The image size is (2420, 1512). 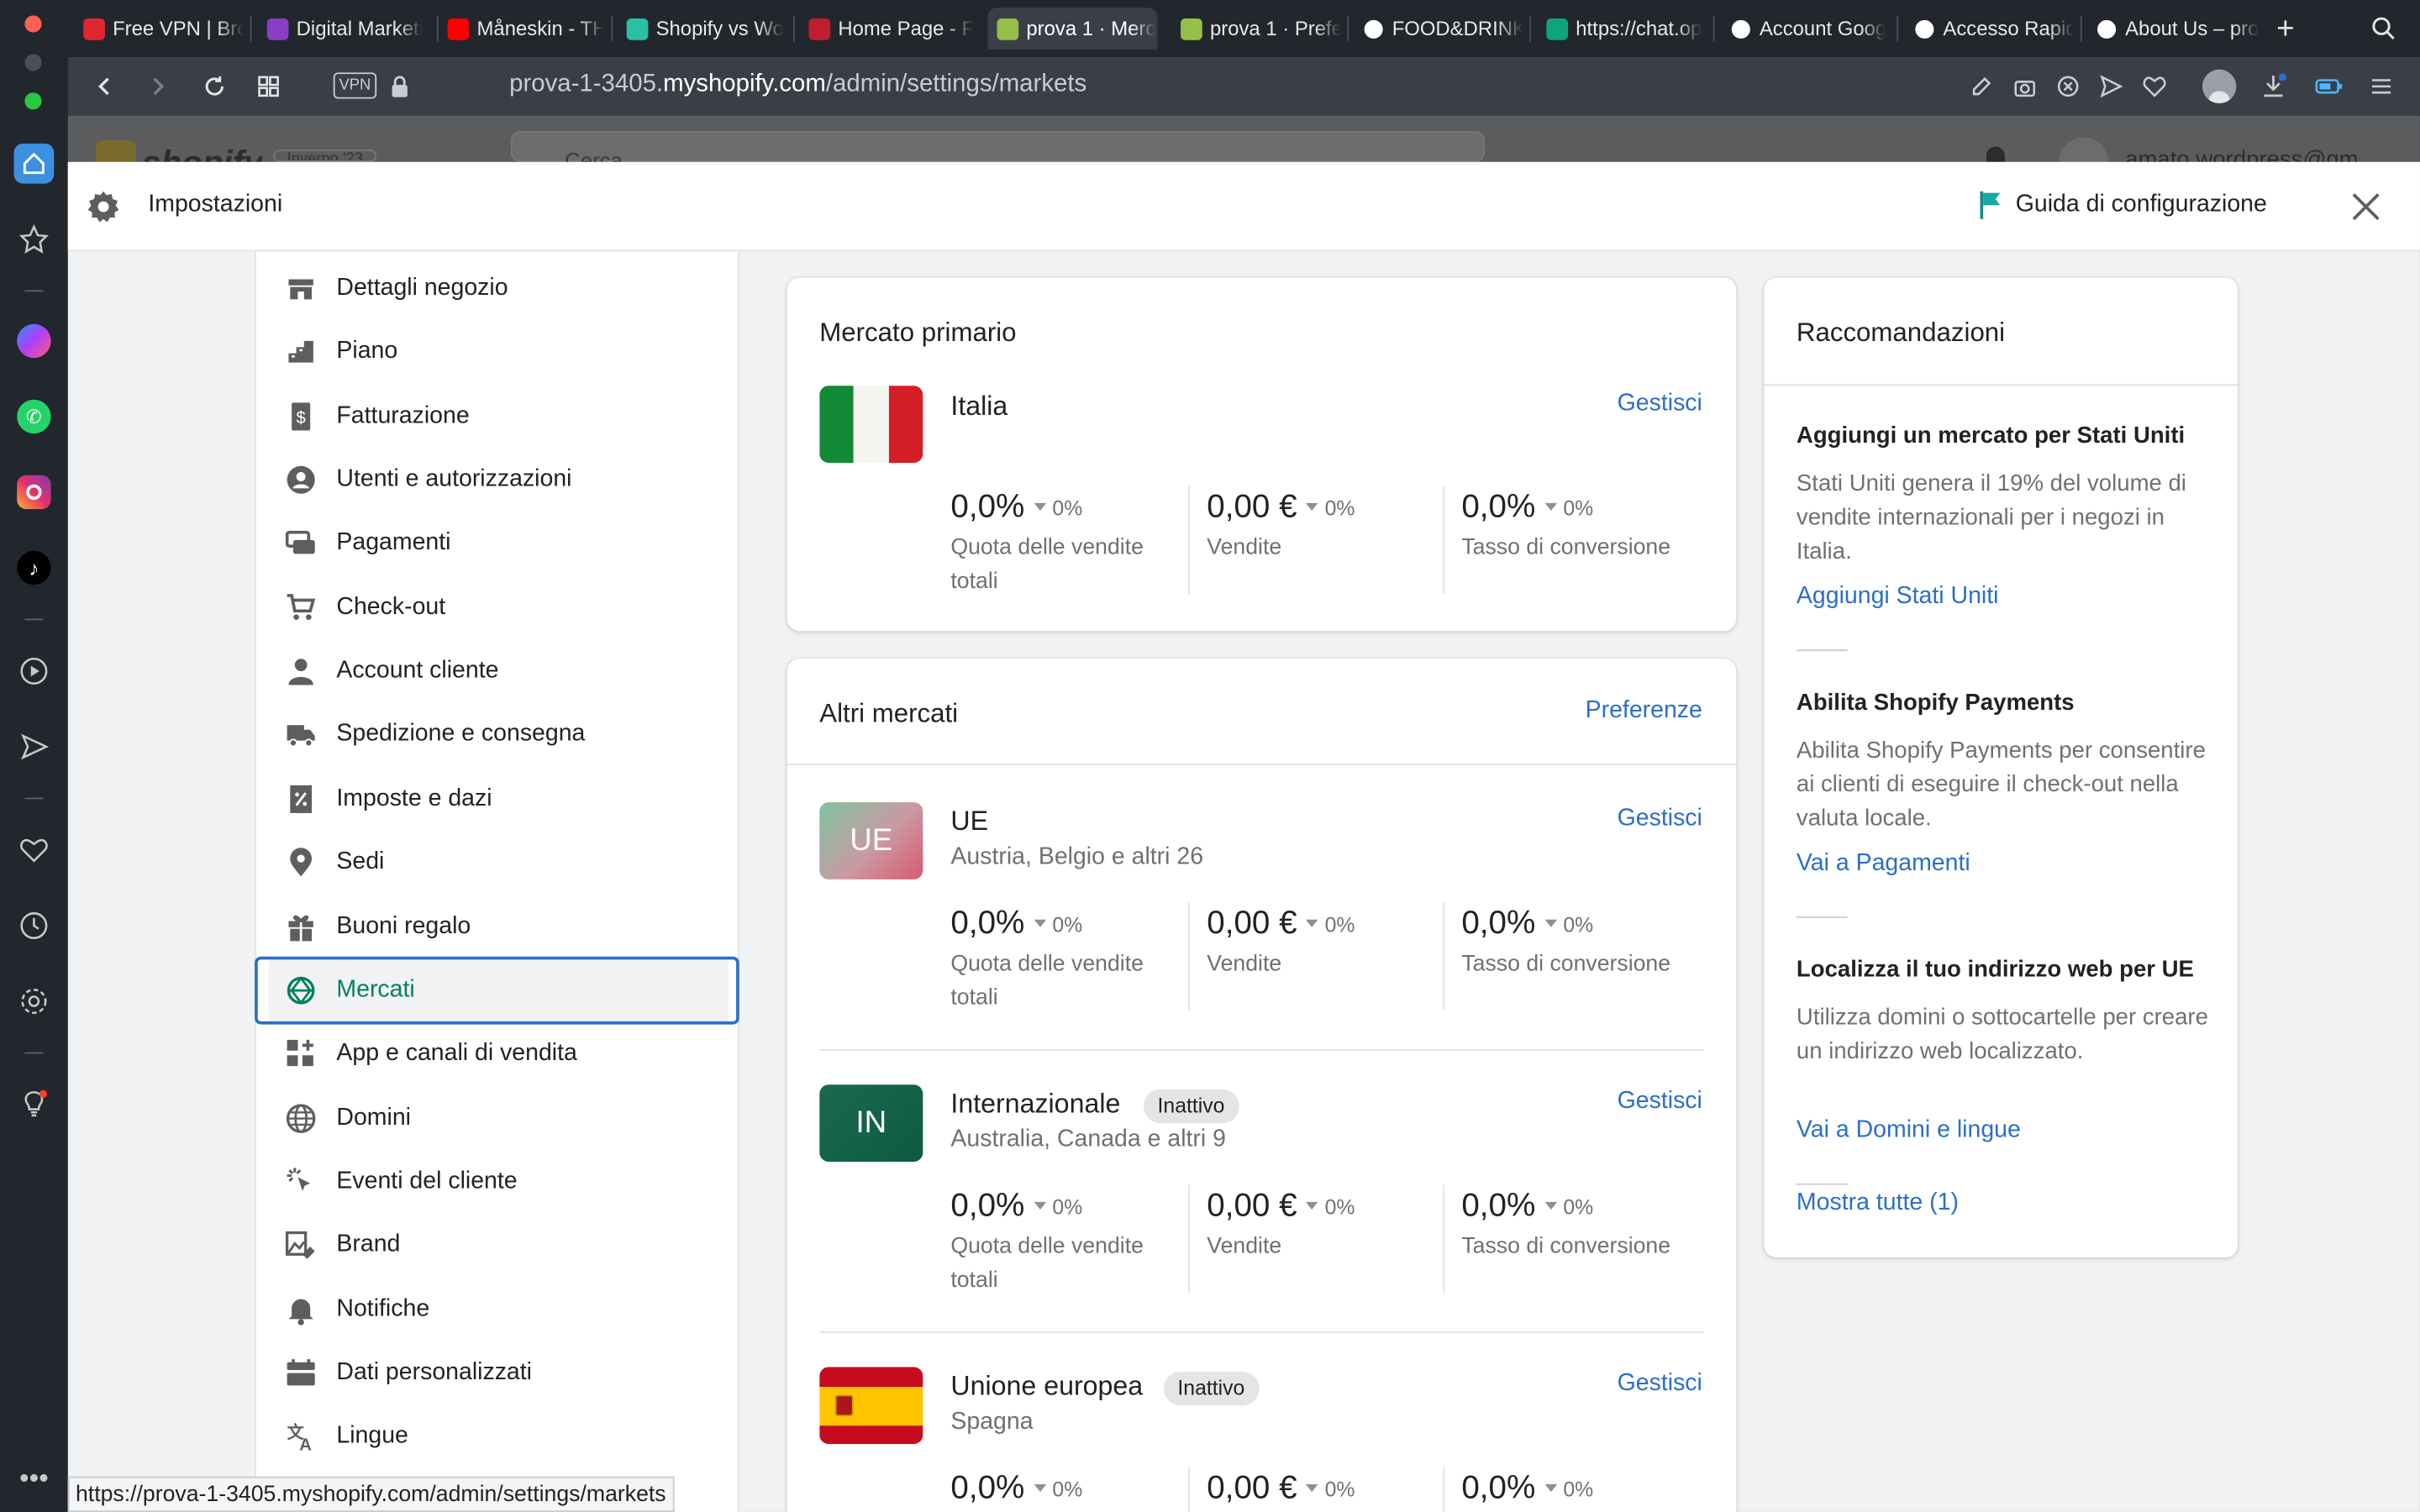 I want to click on forward-icon, so click(x=157, y=86).